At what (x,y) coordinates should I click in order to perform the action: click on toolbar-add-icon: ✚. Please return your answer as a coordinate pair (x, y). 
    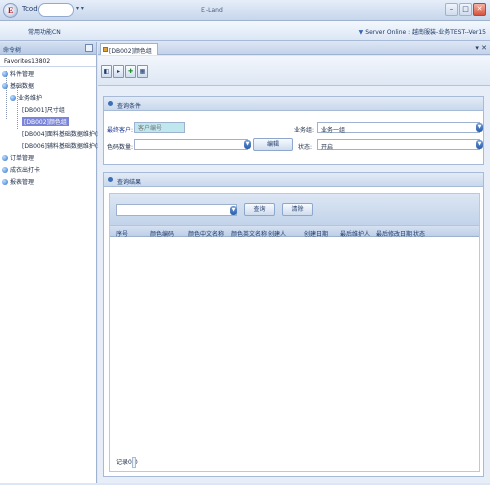
    Looking at the image, I should click on (130, 71).